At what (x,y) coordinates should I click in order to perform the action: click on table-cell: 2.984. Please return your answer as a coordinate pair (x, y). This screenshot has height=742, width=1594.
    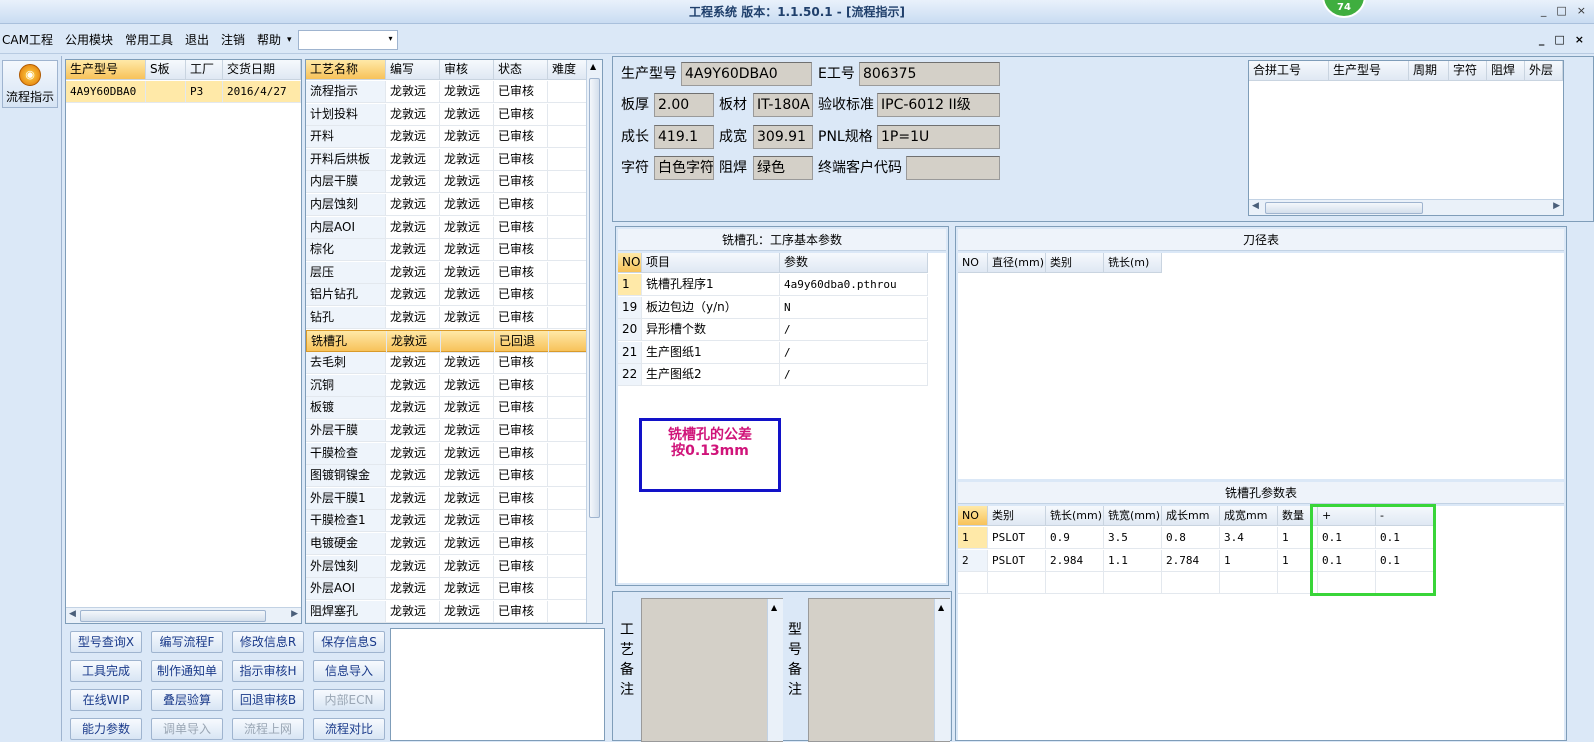
    Looking at the image, I should click on (1075, 560).